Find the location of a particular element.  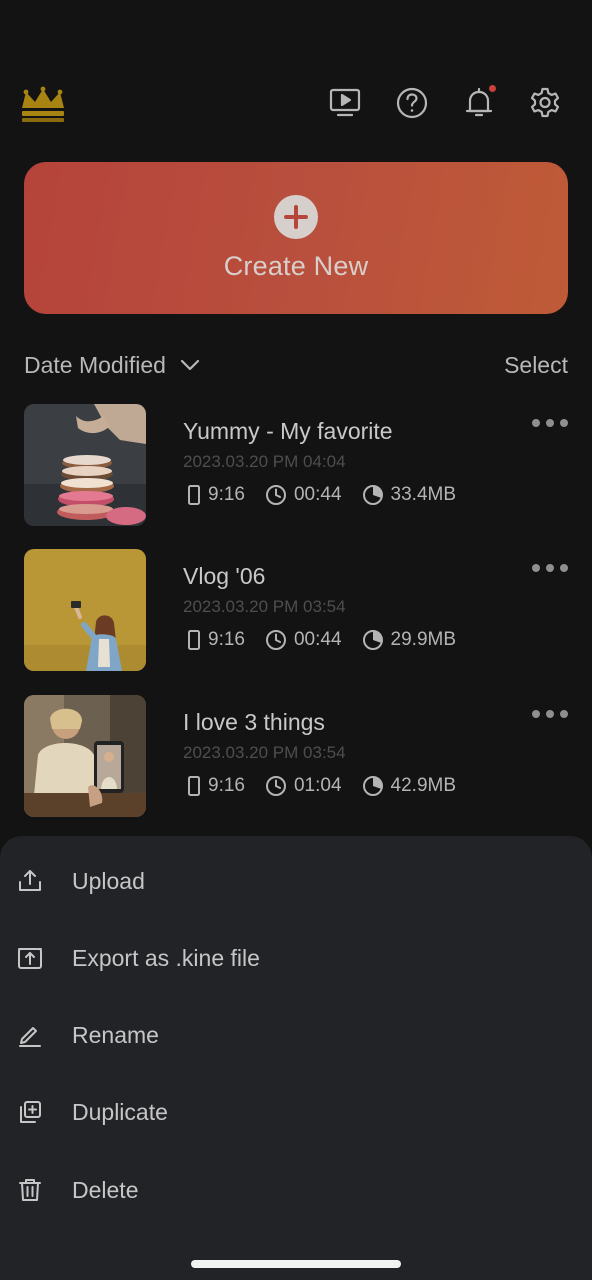

chevron-down-icon is located at coordinates (190, 365).